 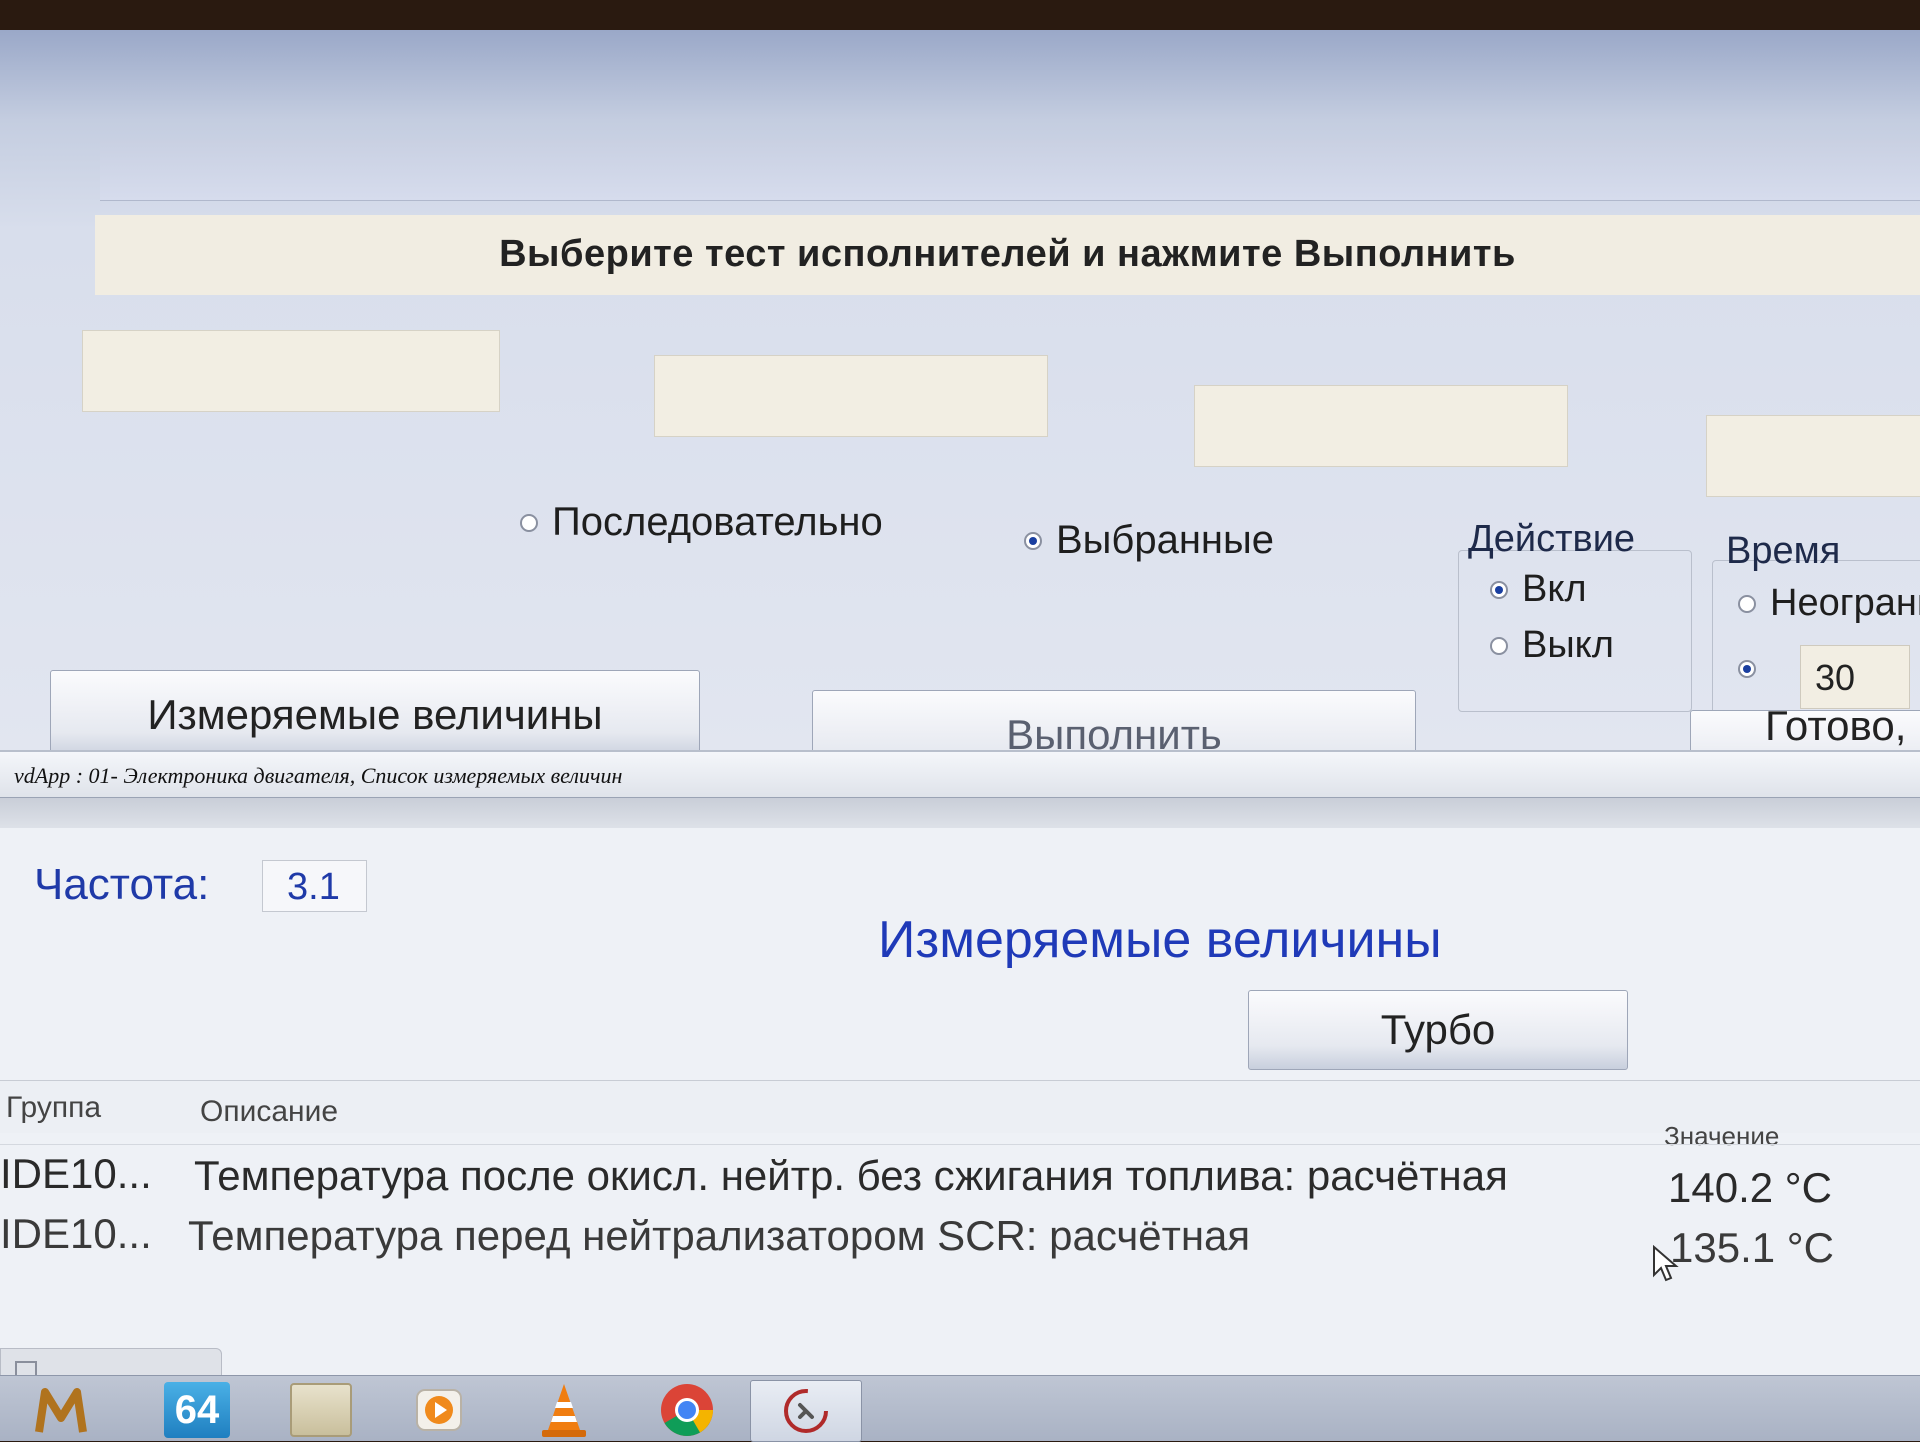 What do you see at coordinates (1750, 1187) in the screenshot?
I see `row-value: 140.2 °C` at bounding box center [1750, 1187].